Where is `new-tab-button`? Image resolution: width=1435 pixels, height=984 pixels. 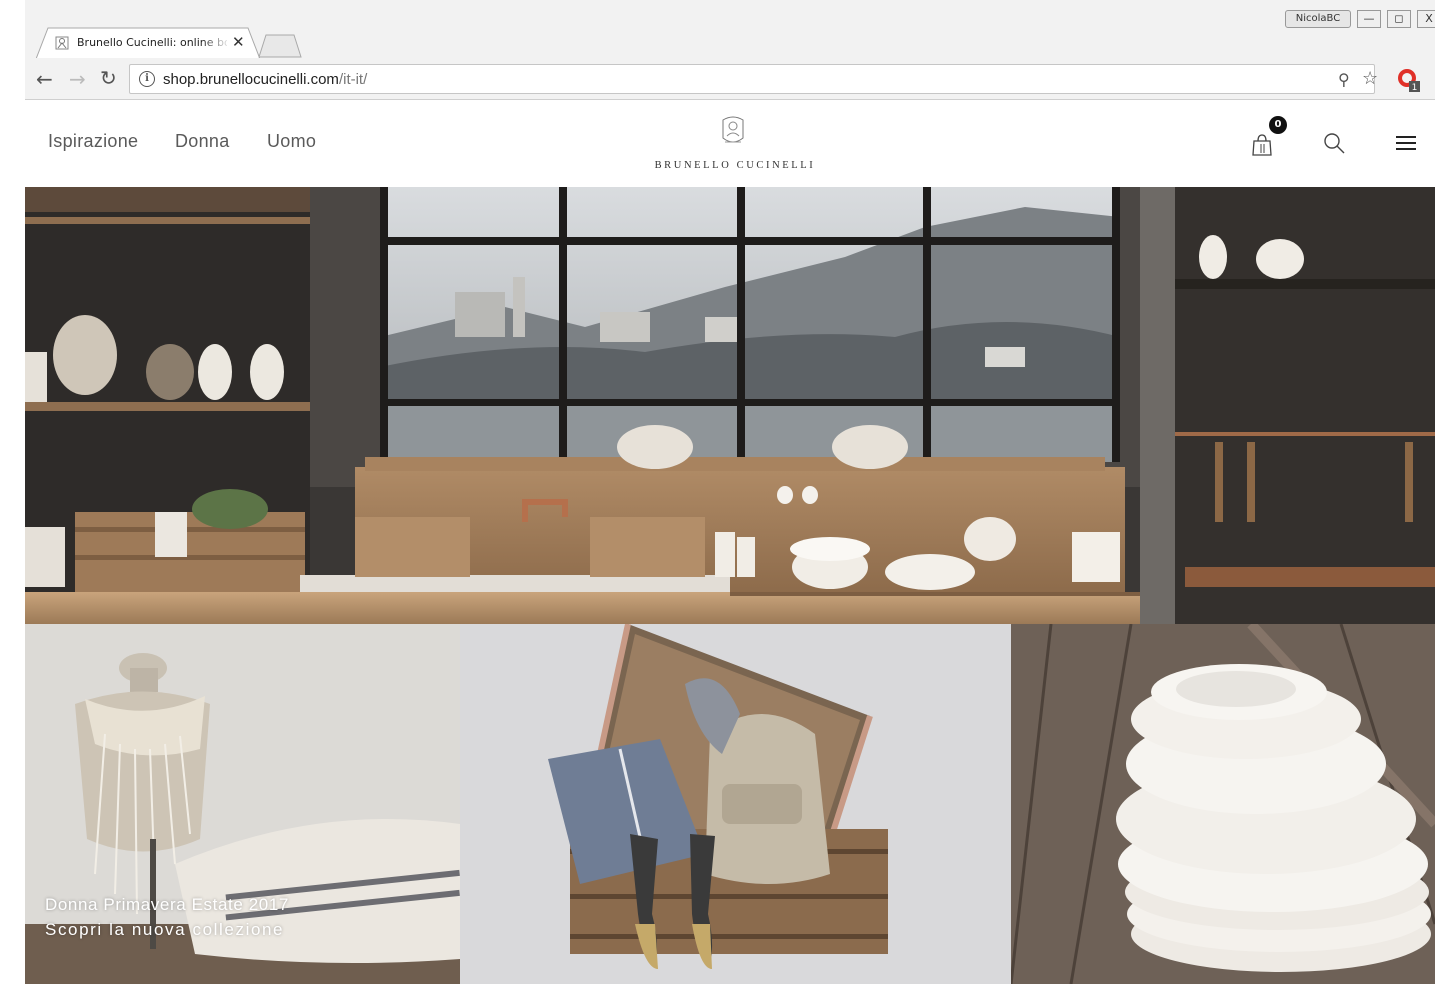
new-tab-button is located at coordinates (280, 46).